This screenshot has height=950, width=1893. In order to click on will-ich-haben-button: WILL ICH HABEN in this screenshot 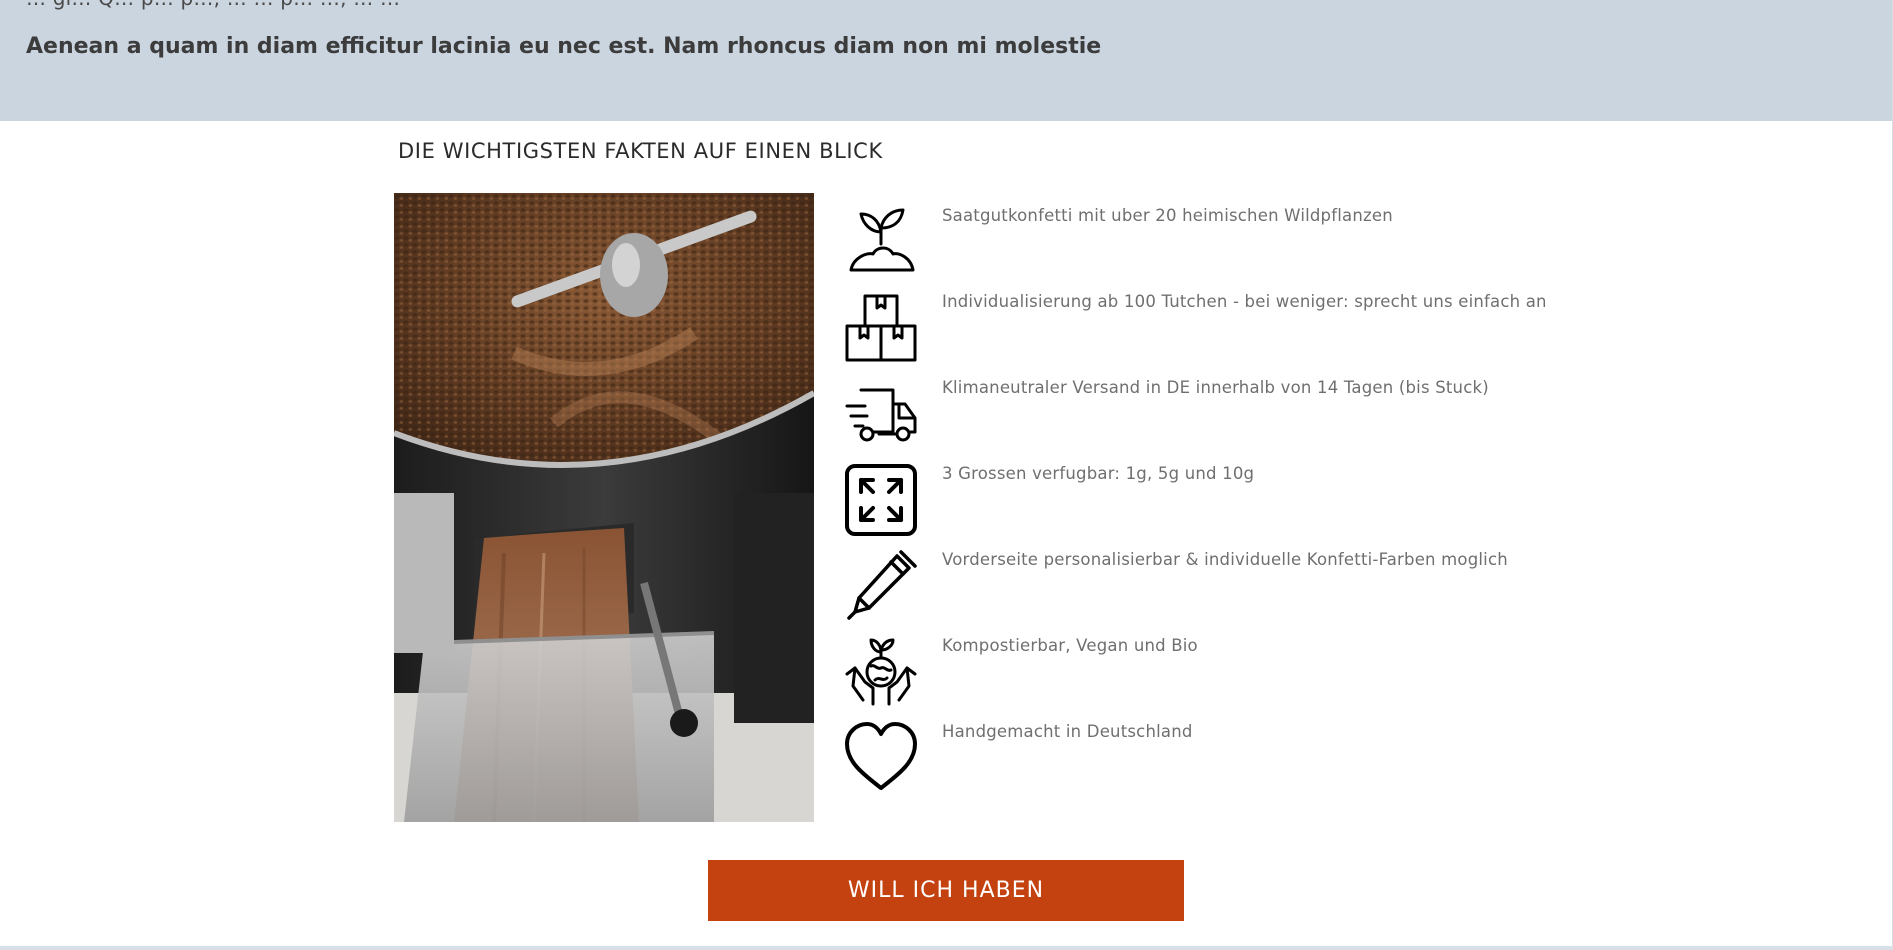, I will do `click(946, 890)`.